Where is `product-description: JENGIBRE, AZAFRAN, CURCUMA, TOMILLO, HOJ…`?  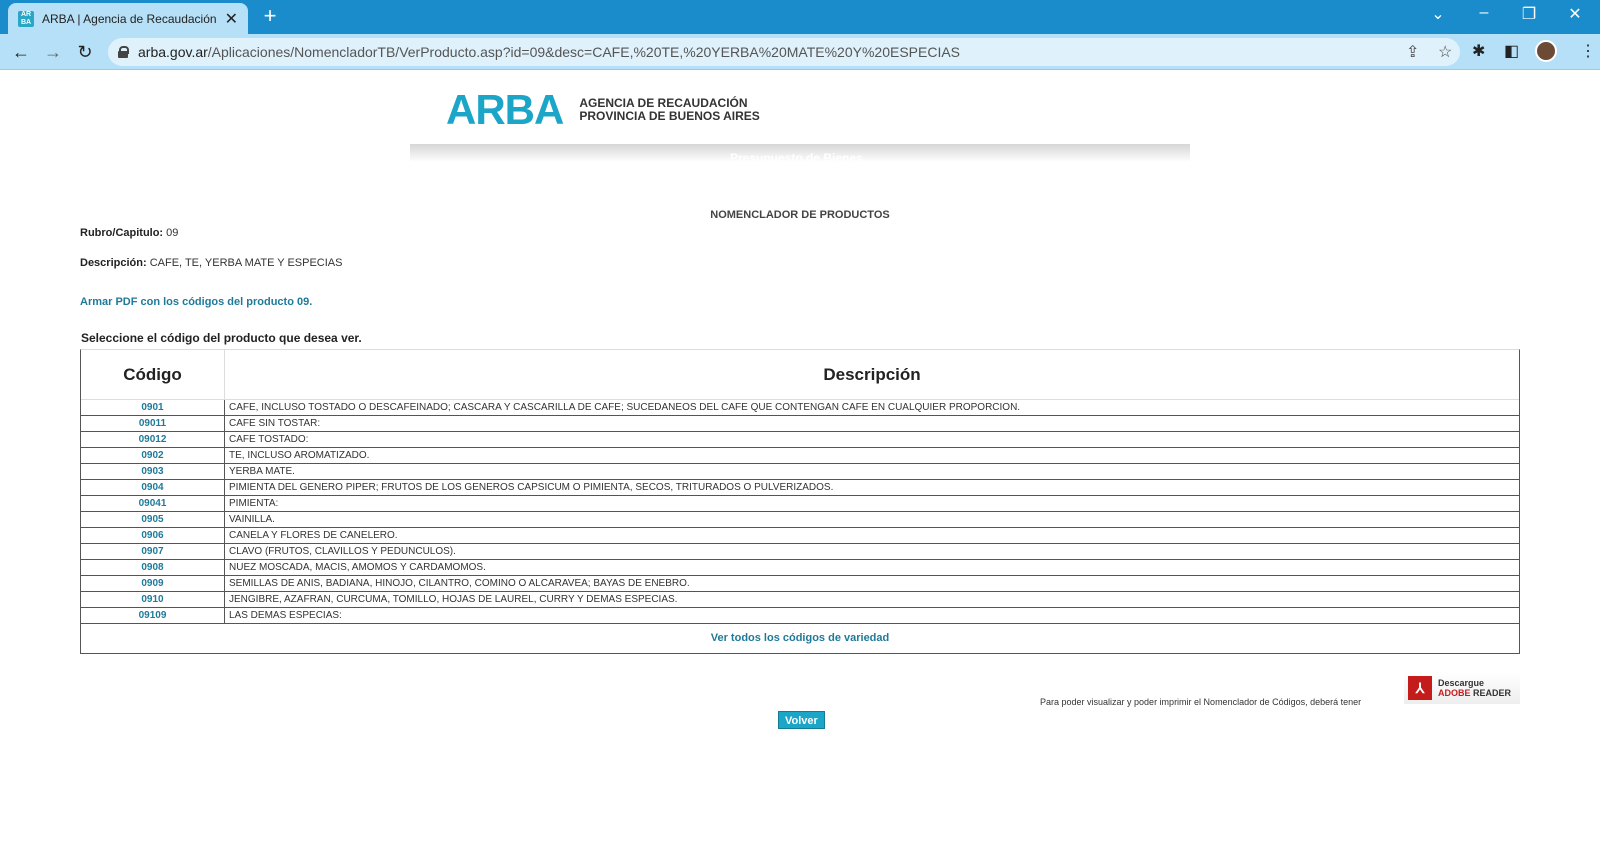
product-description: JENGIBRE, AZAFRAN, CURCUMA, TOMILLO, HOJ… is located at coordinates (453, 599).